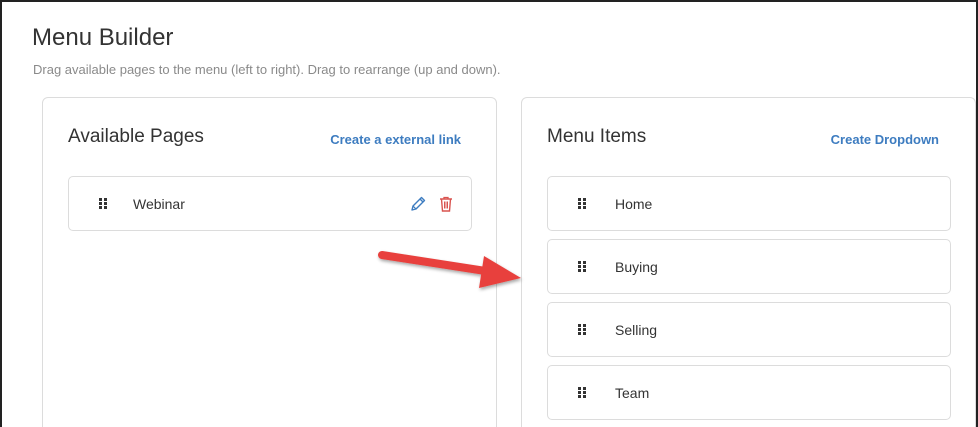  What do you see at coordinates (636, 267) in the screenshot?
I see `menu-item-label: Buying` at bounding box center [636, 267].